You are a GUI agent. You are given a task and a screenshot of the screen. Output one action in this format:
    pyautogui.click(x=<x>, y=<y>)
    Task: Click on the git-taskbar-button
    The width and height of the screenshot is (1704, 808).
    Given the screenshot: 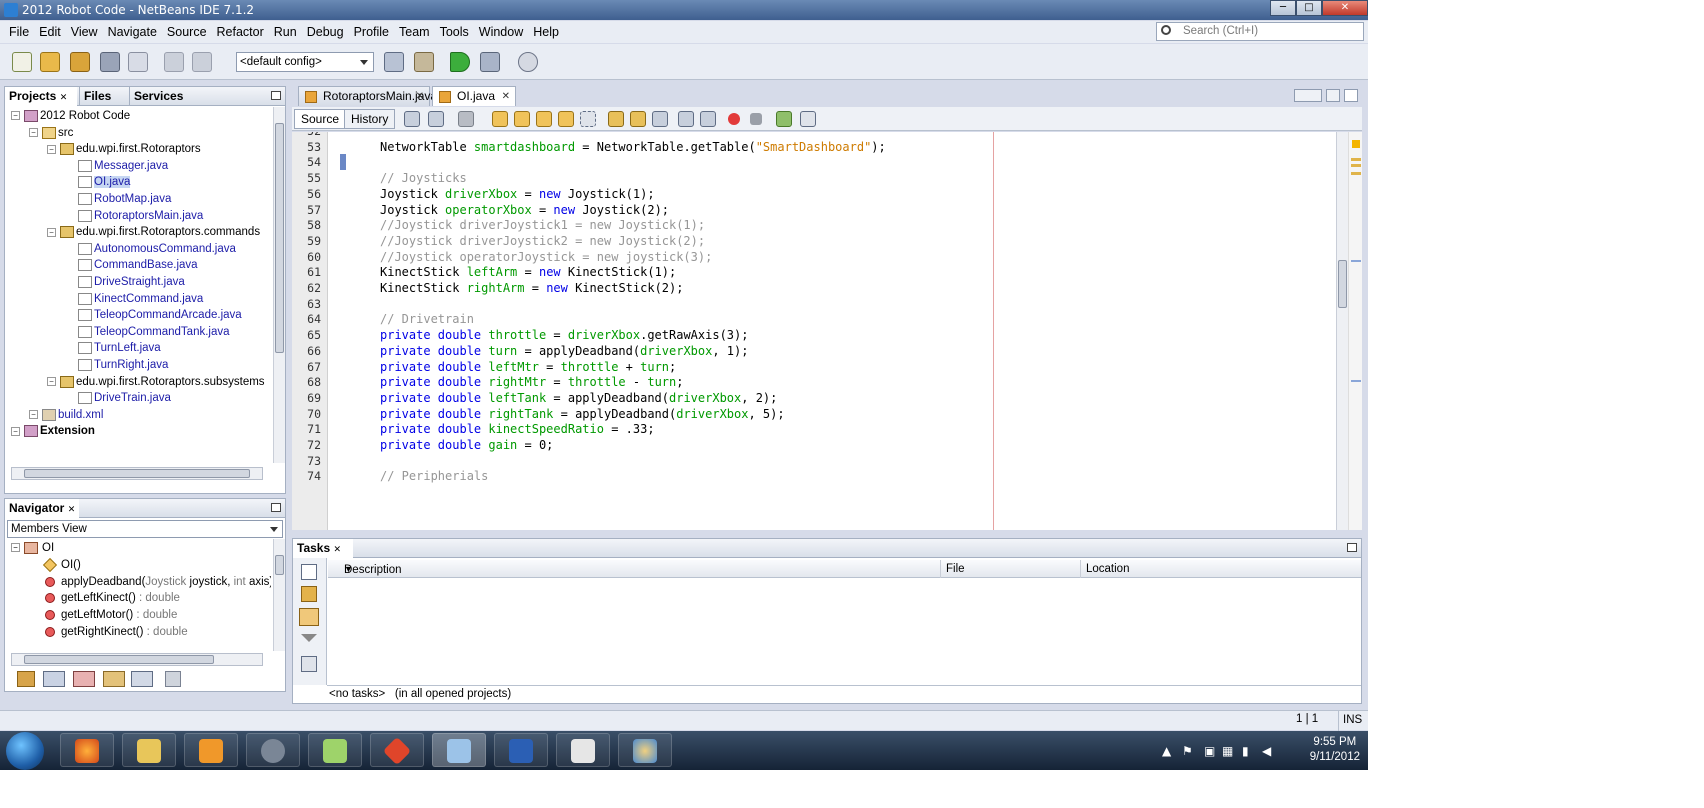 What is the action you would take?
    pyautogui.click(x=397, y=750)
    